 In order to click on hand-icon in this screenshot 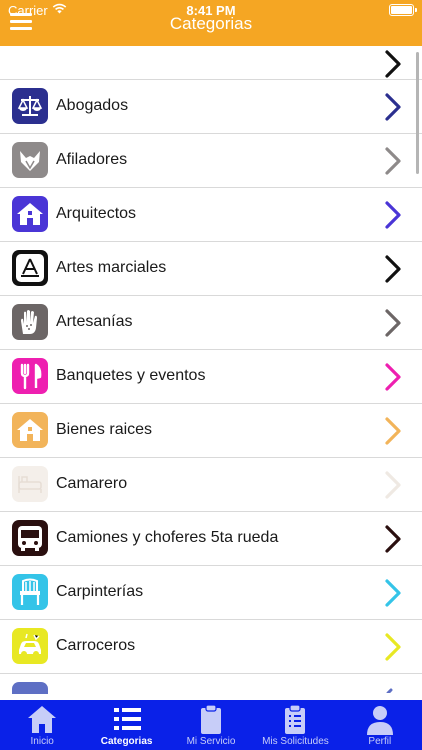, I will do `click(30, 322)`.